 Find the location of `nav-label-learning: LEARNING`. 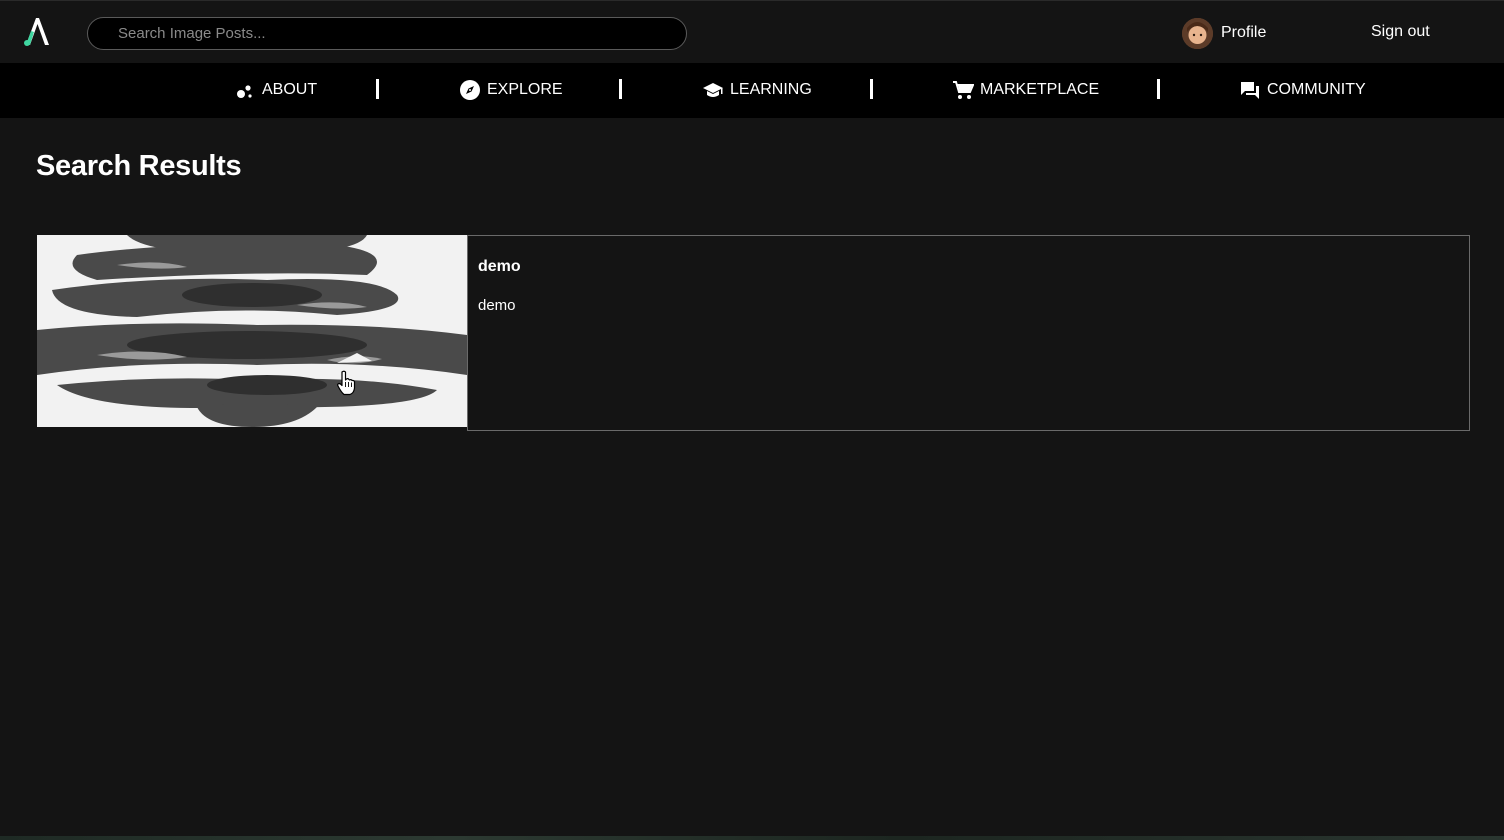

nav-label-learning: LEARNING is located at coordinates (771, 89).